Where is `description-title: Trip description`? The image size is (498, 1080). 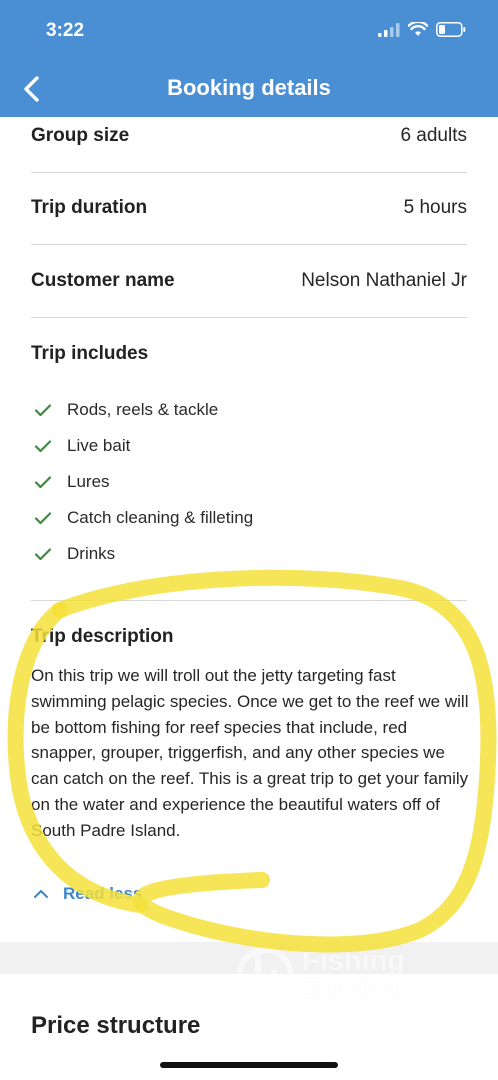 description-title: Trip description is located at coordinates (102, 636).